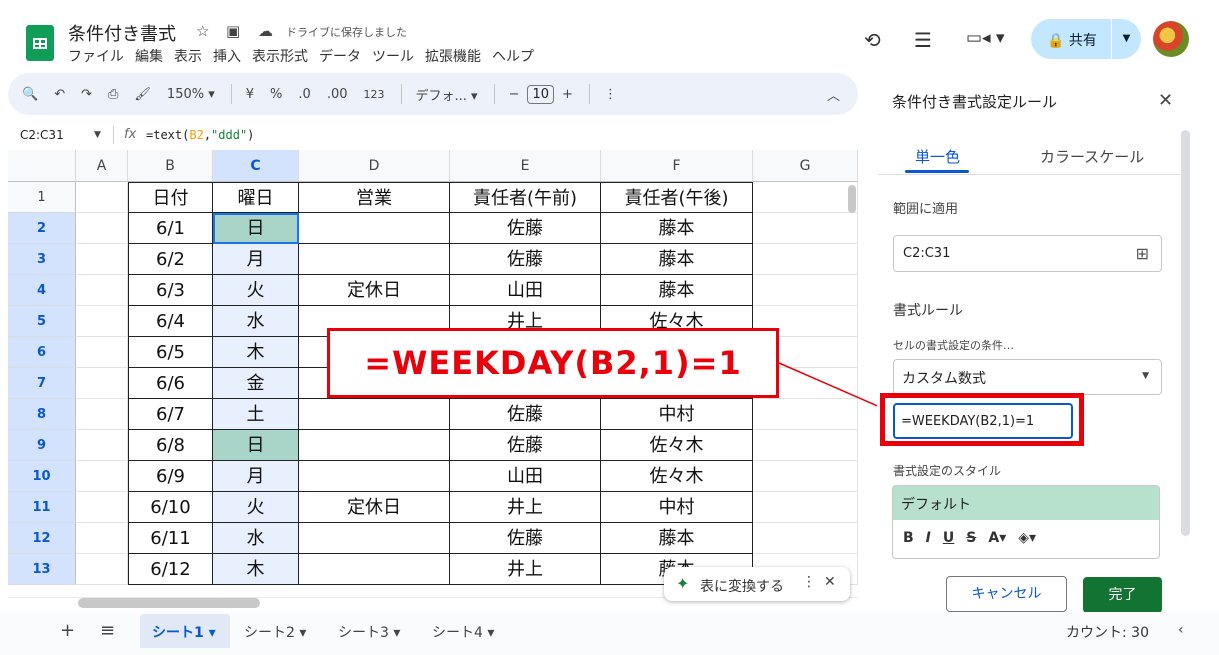  Describe the element at coordinates (185, 631) in the screenshot. I see `sheet-tab-1: シート1 ▾` at that location.